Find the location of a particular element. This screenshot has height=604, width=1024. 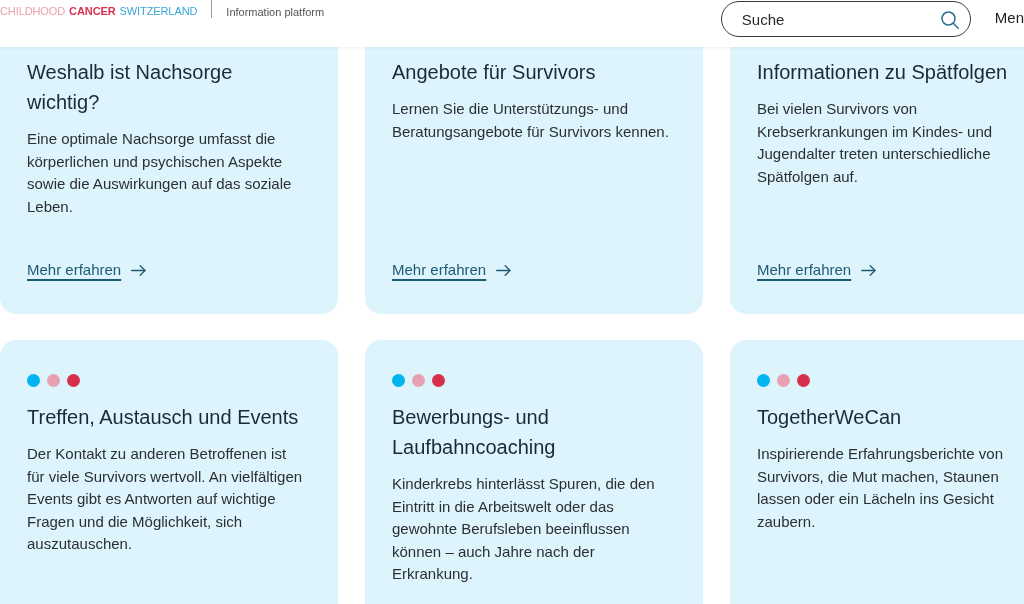

card-description: Lernen Sie die Unterstützungs- und Beratungsangebote für Survivors kennen. is located at coordinates (531, 120).